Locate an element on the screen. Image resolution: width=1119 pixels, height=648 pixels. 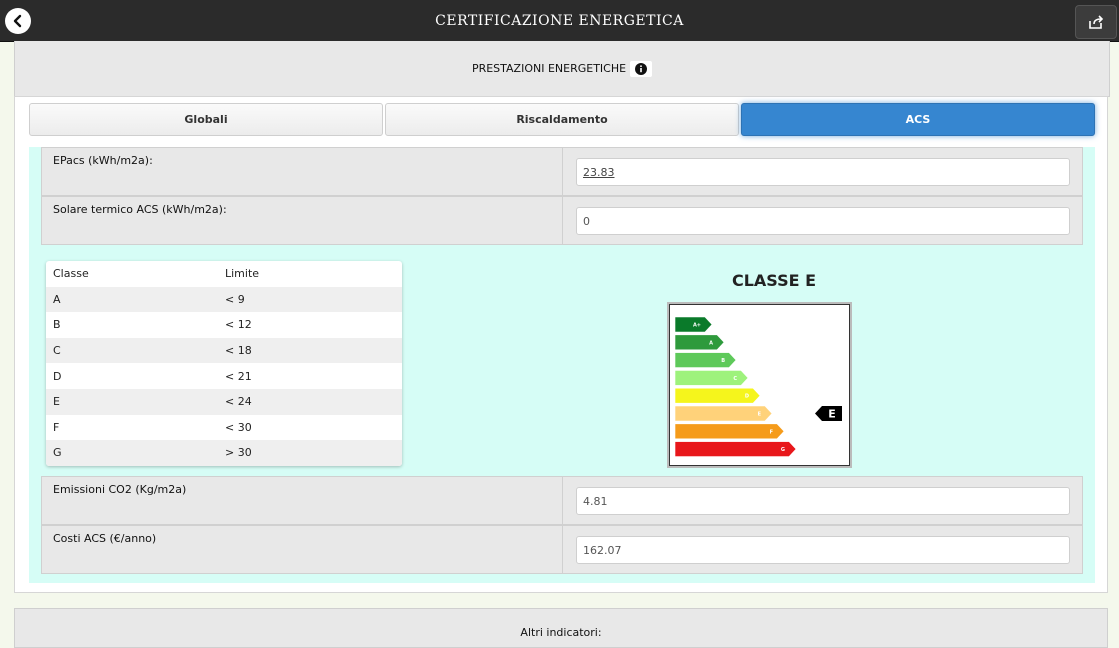
energy-bar-label: A is located at coordinates (711, 343).